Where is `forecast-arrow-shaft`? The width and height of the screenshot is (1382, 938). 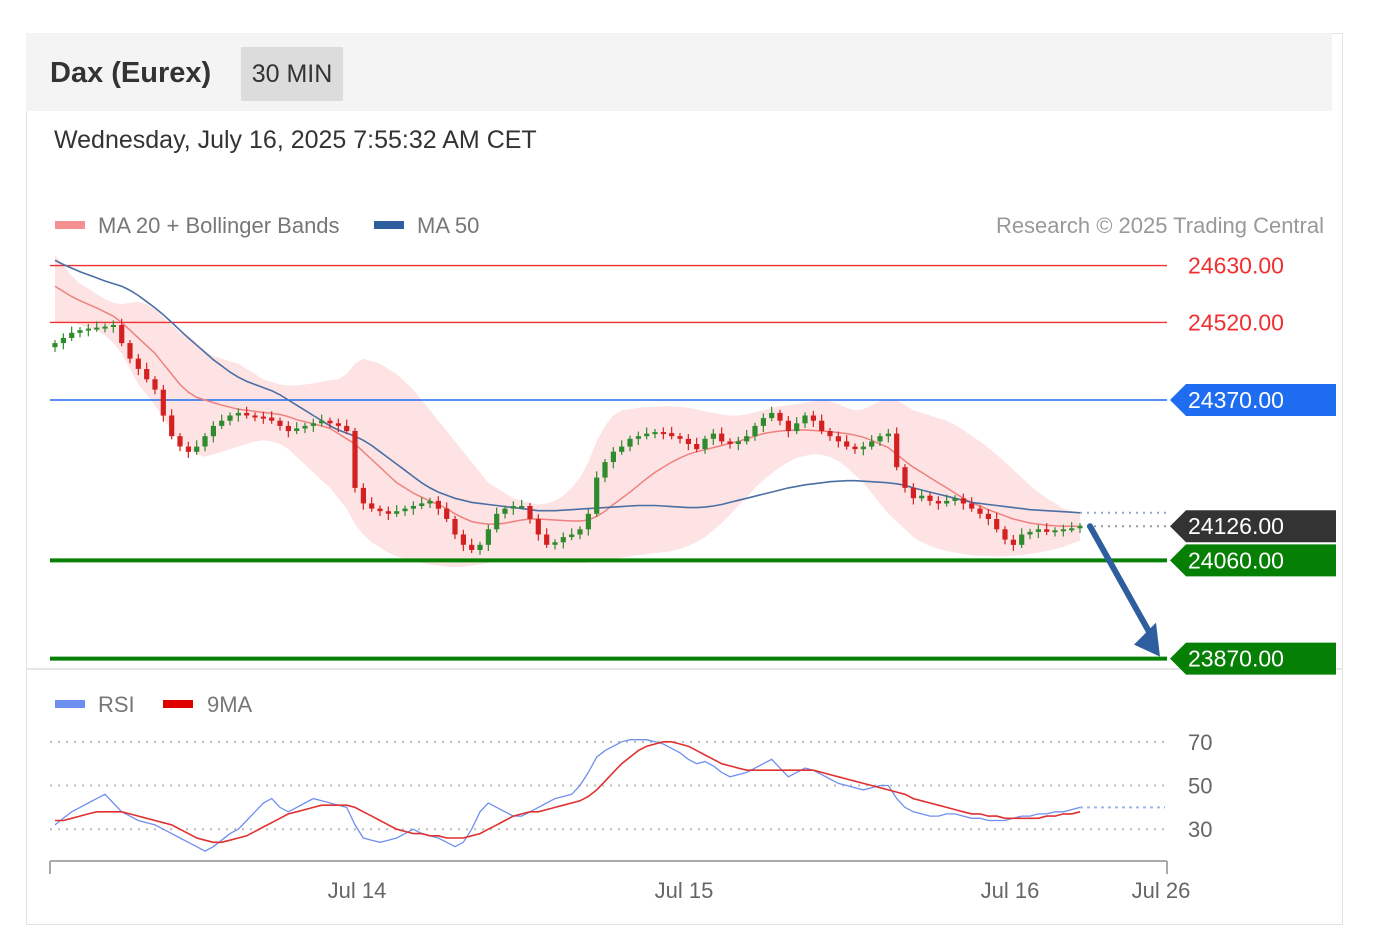 forecast-arrow-shaft is located at coordinates (1122, 583).